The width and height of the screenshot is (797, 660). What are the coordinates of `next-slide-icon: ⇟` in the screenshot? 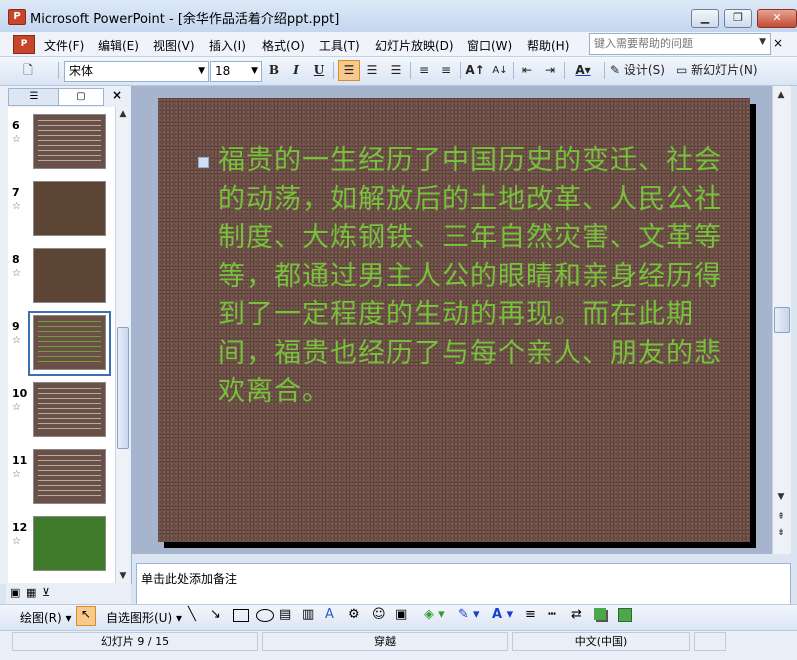 It's located at (781, 533).